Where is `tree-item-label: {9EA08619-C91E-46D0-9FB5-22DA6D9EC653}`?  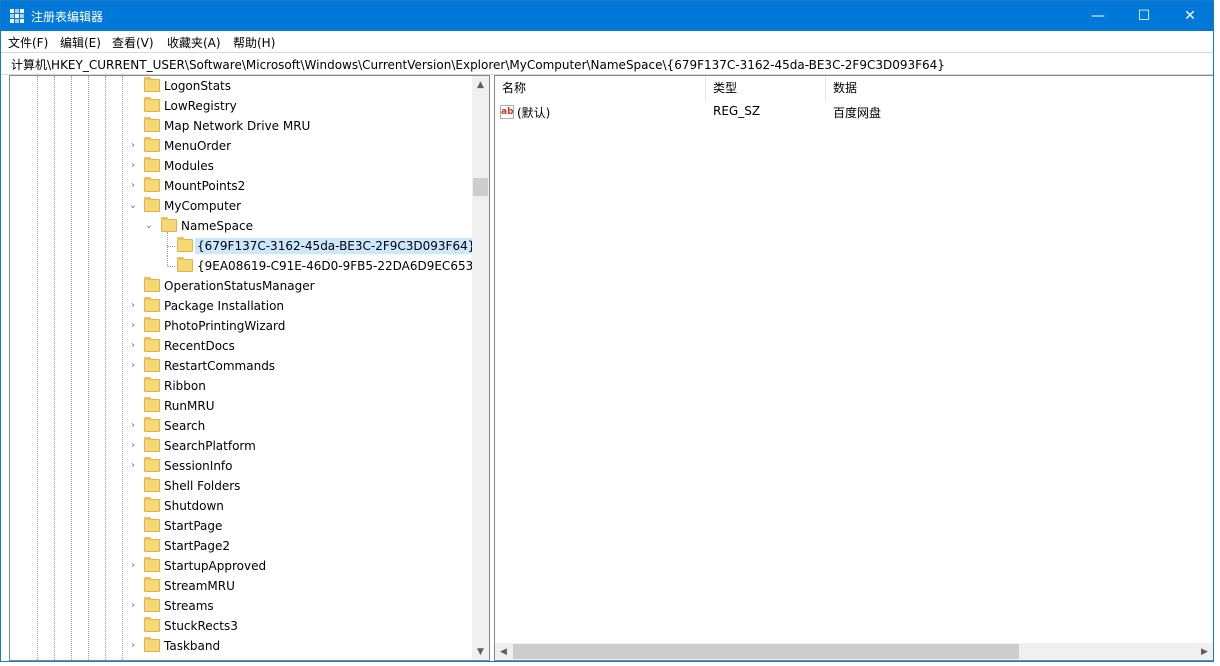
tree-item-label: {9EA08619-C91E-46D0-9FB5-22DA6D9EC653} is located at coordinates (339, 266).